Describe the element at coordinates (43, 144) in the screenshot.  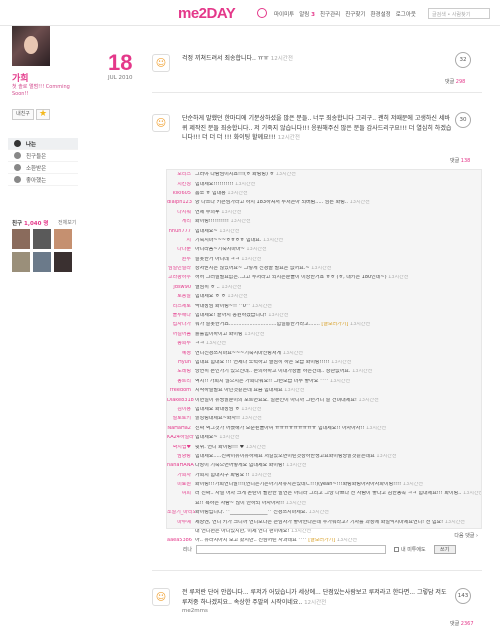
I see `side-menu-item-me: 나는` at that location.